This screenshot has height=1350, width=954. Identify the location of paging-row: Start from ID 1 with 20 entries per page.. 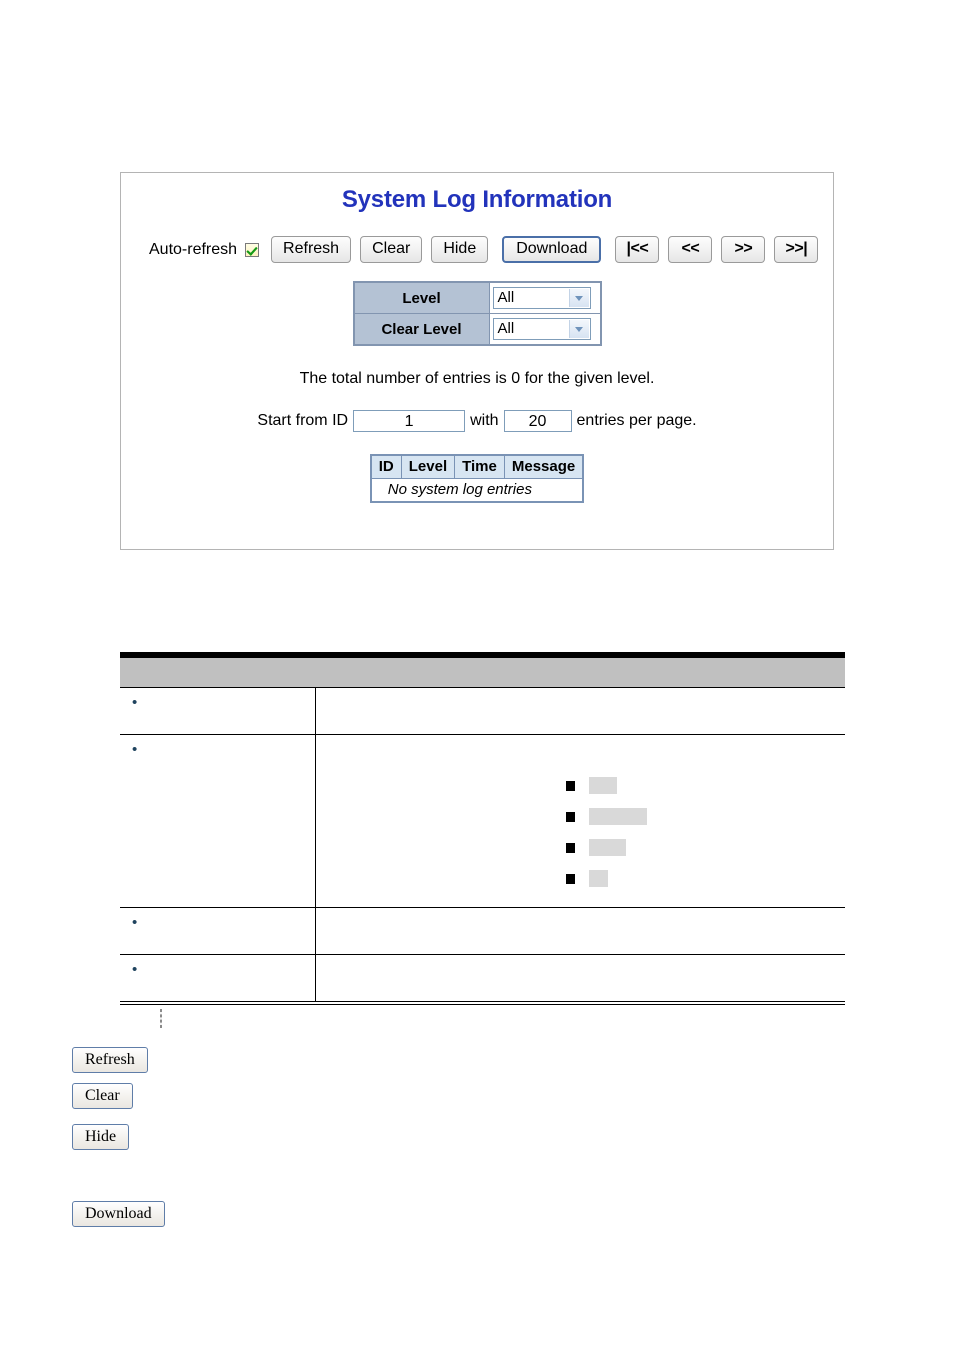
(477, 421).